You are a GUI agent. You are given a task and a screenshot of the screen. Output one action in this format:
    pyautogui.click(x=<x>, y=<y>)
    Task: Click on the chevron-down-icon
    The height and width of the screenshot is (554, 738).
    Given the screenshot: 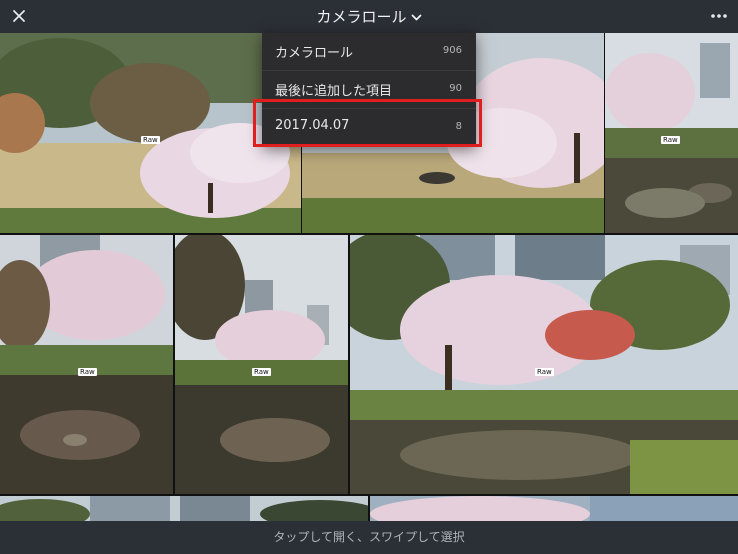 What is the action you would take?
    pyautogui.click(x=416, y=15)
    